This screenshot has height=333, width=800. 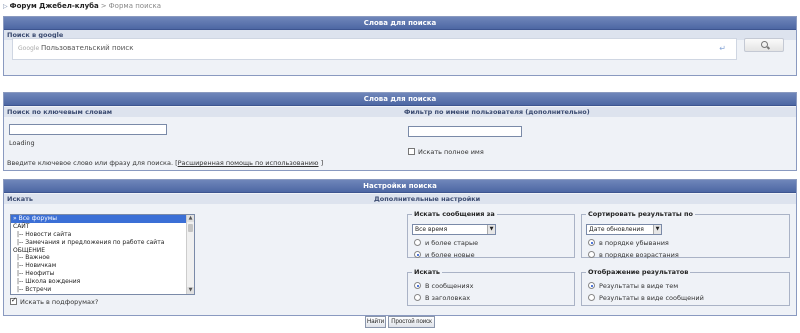 What do you see at coordinates (639, 255) in the screenshot?
I see `asc-label: в порядке возрастания` at bounding box center [639, 255].